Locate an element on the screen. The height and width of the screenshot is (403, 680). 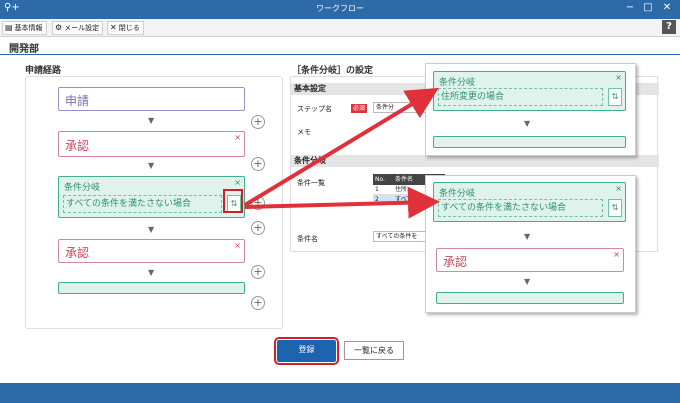
register-button: 登録 is located at coordinates (306, 351).